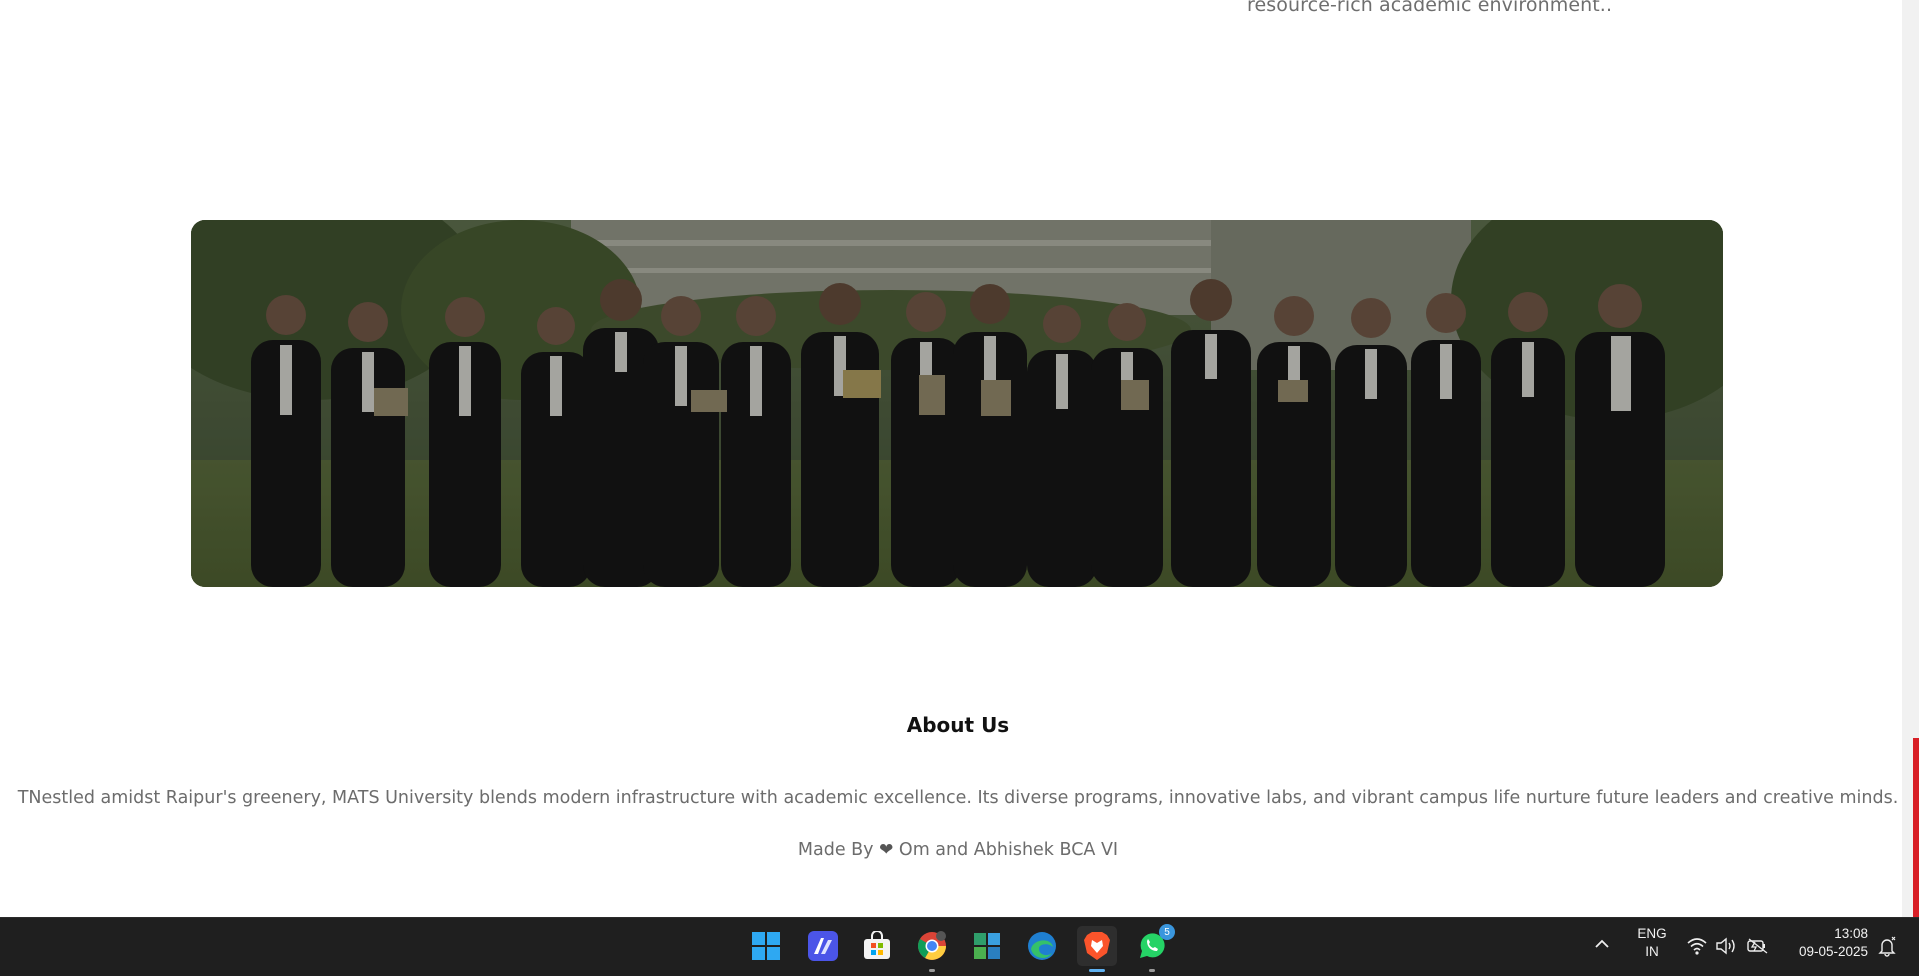 This screenshot has width=1919, height=976. Describe the element at coordinates (1652, 951) in the screenshot. I see `region-code: IN` at that location.